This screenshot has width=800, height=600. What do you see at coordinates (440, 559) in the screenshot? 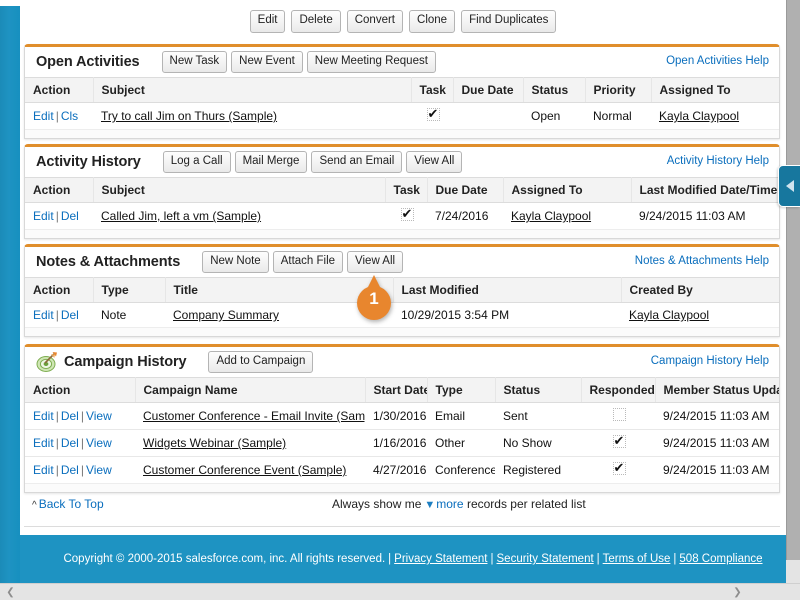
I see `footer-link-privacy-statement: Privacy Statement` at bounding box center [440, 559].